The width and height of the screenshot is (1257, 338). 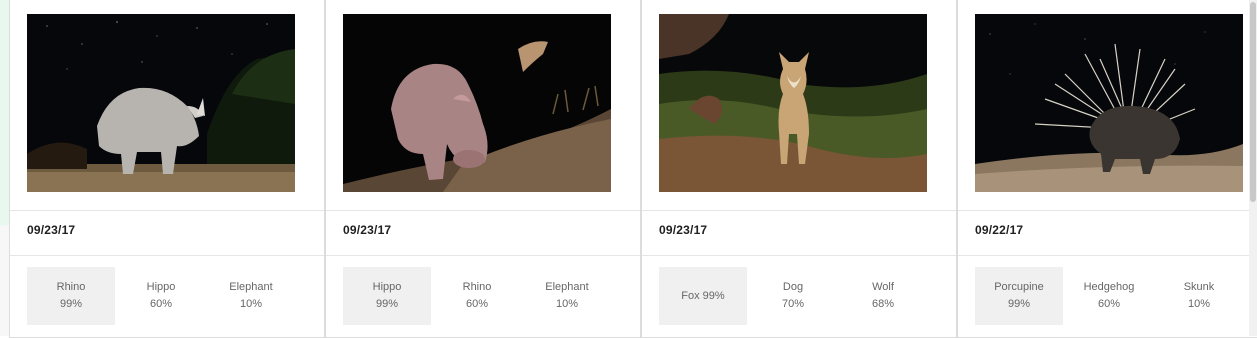 What do you see at coordinates (1109, 287) in the screenshot?
I see `prediction-label: Hedgehog` at bounding box center [1109, 287].